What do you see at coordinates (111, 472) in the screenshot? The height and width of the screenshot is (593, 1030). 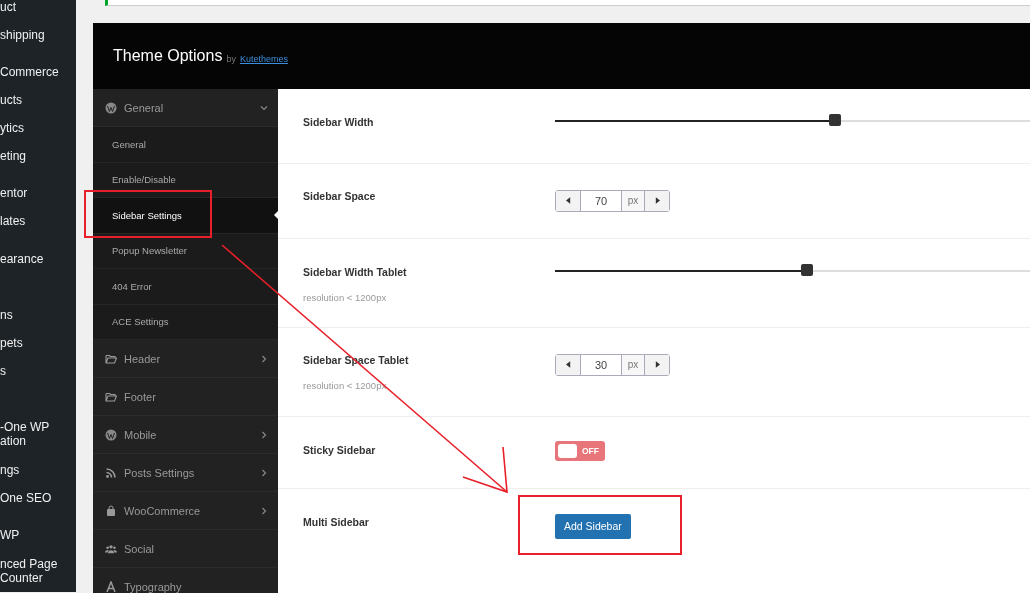 I see `rss-icon` at bounding box center [111, 472].